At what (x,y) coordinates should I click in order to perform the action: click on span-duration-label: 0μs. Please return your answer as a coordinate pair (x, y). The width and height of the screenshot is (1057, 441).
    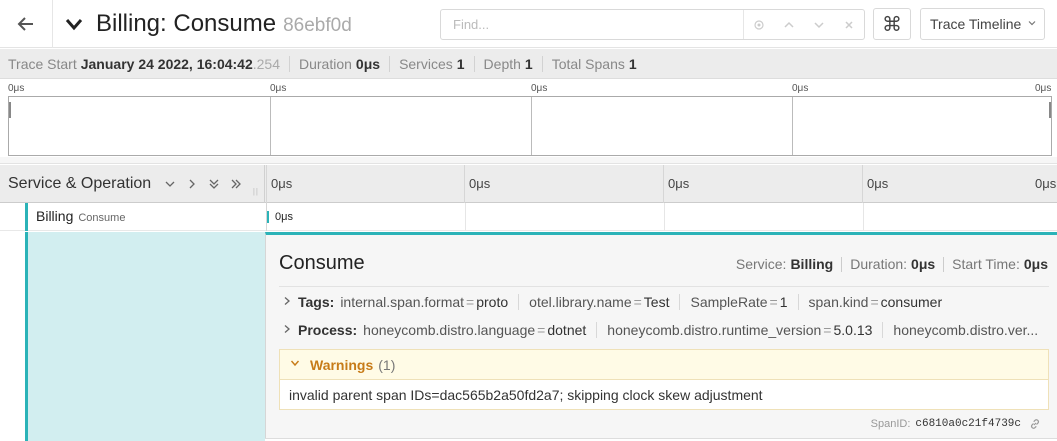
    Looking at the image, I should click on (284, 217).